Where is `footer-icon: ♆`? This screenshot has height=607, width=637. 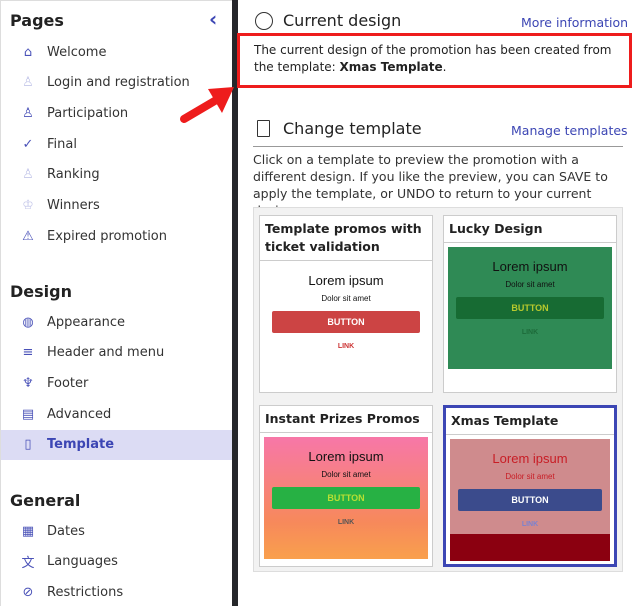
footer-icon: ♆ is located at coordinates (28, 383).